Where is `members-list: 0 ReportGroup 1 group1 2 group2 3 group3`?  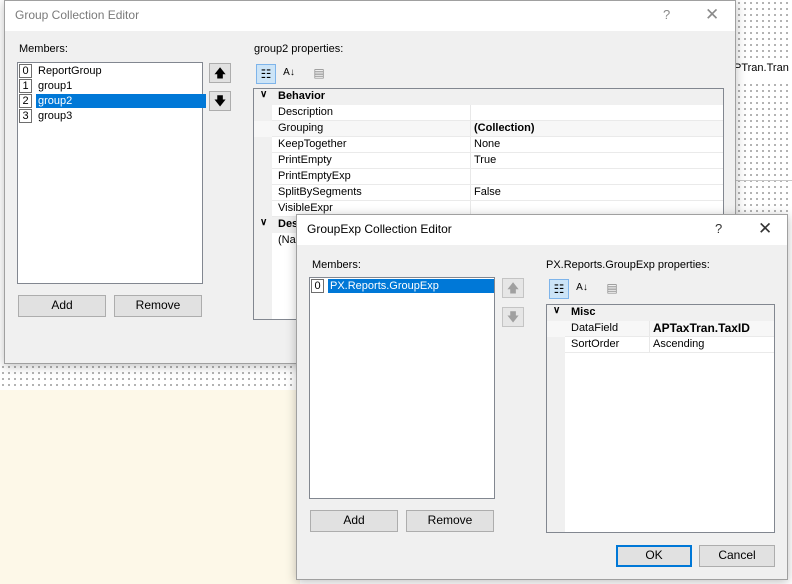
members-list: 0 ReportGroup 1 group1 2 group2 3 group3 is located at coordinates (111, 173).